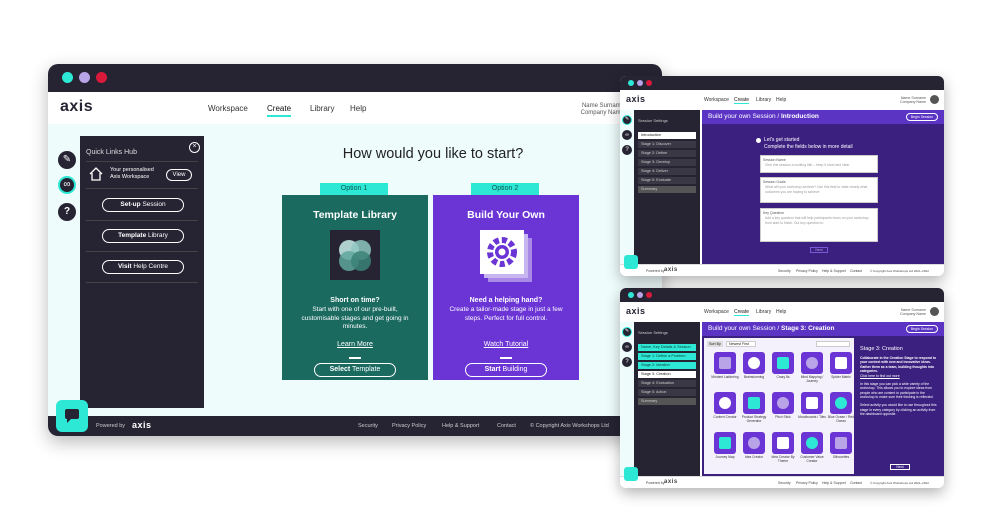  What do you see at coordinates (355, 370) in the screenshot?
I see `select-template-button: Select Template` at bounding box center [355, 370].